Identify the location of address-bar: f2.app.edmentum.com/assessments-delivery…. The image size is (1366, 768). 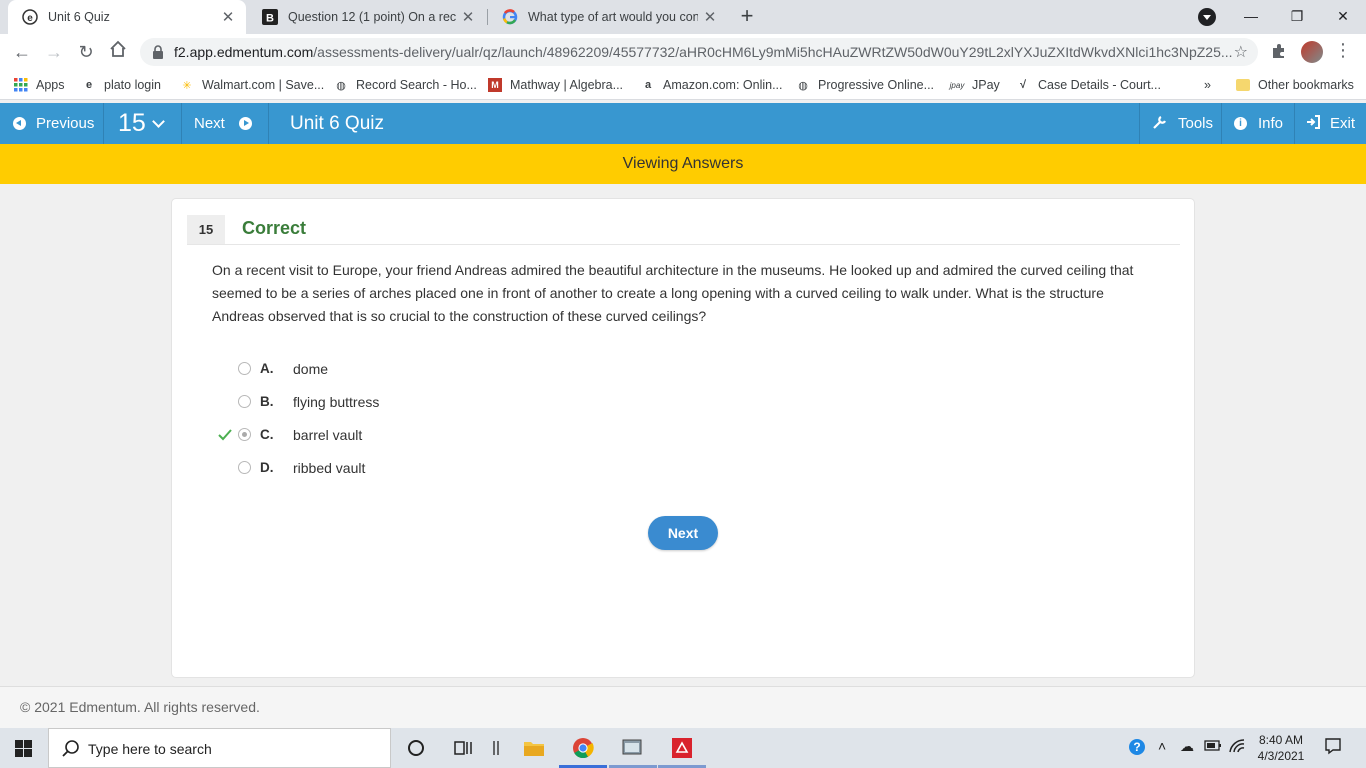
(699, 52).